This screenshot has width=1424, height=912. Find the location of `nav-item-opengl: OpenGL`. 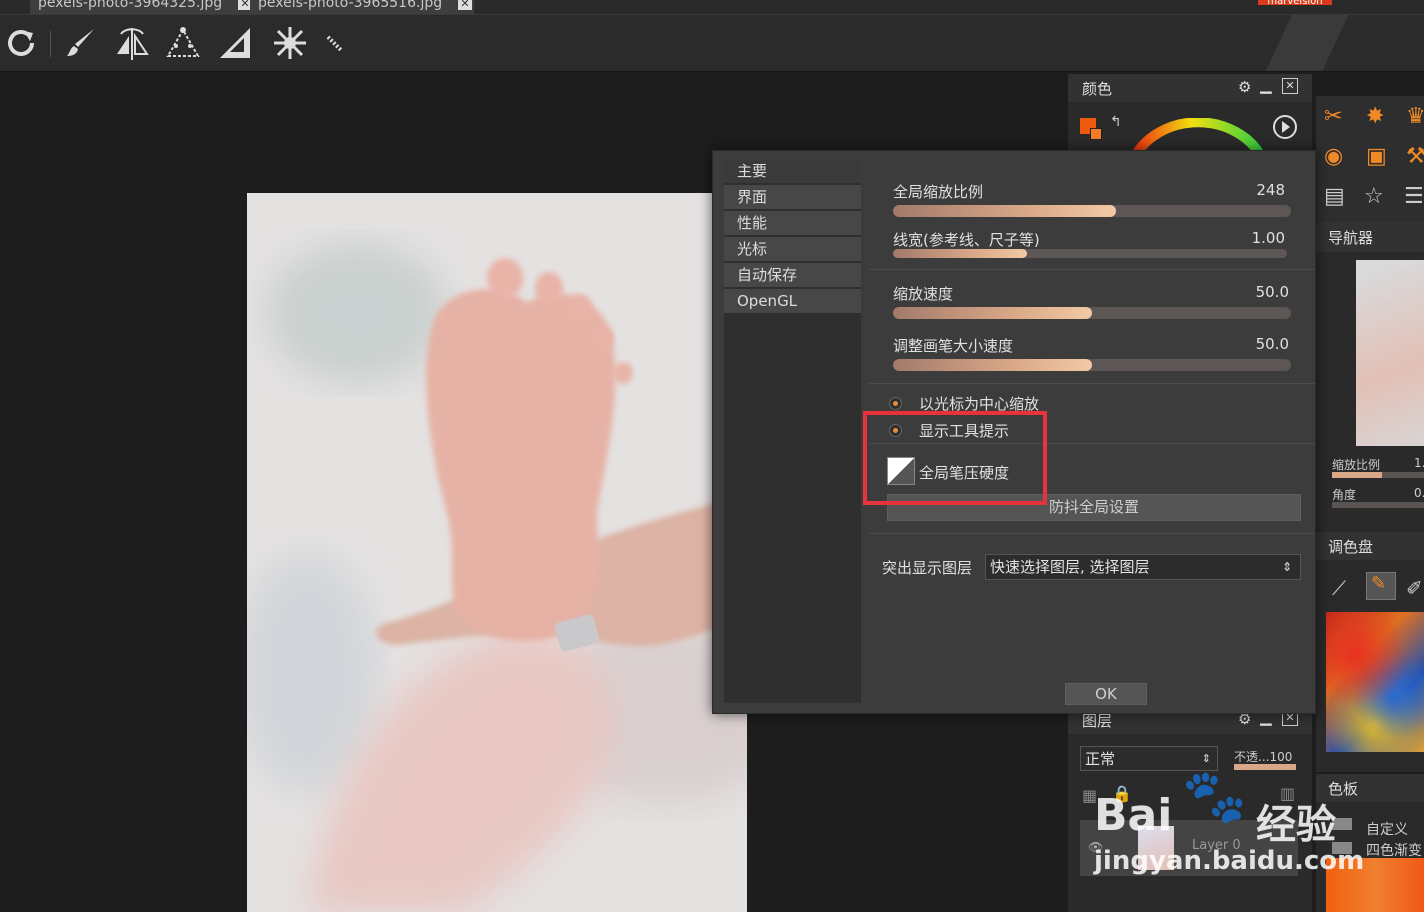

nav-item-opengl: OpenGL is located at coordinates (792, 301).